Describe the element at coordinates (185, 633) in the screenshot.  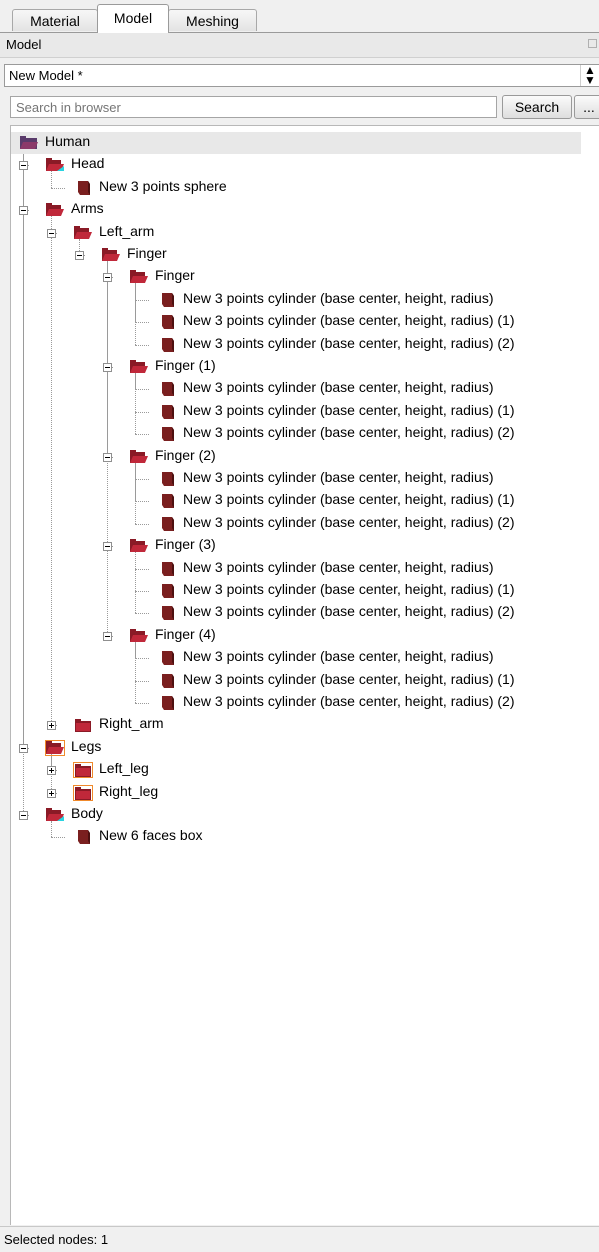
I see `tree-item-label: Finger (4)` at that location.